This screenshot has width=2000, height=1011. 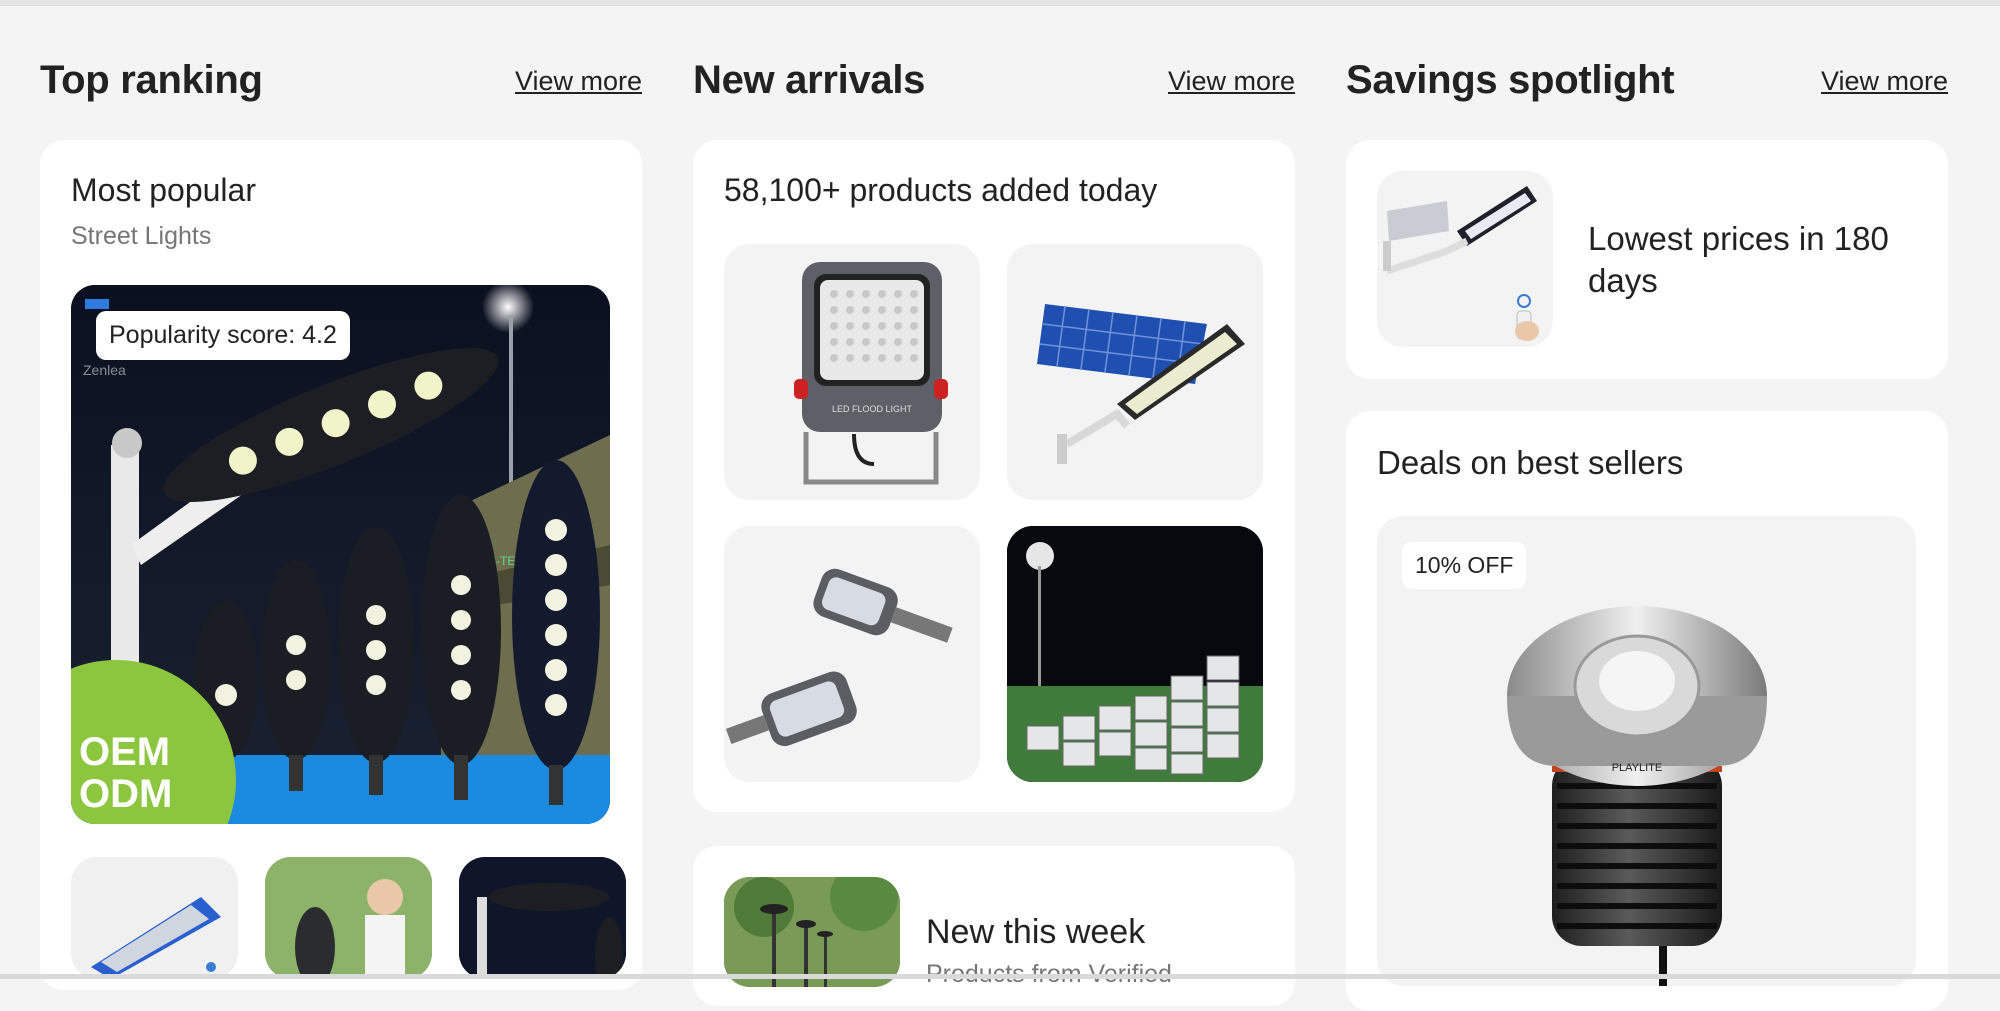 I want to click on street-light-thumbnail-icon, so click(x=156, y=938).